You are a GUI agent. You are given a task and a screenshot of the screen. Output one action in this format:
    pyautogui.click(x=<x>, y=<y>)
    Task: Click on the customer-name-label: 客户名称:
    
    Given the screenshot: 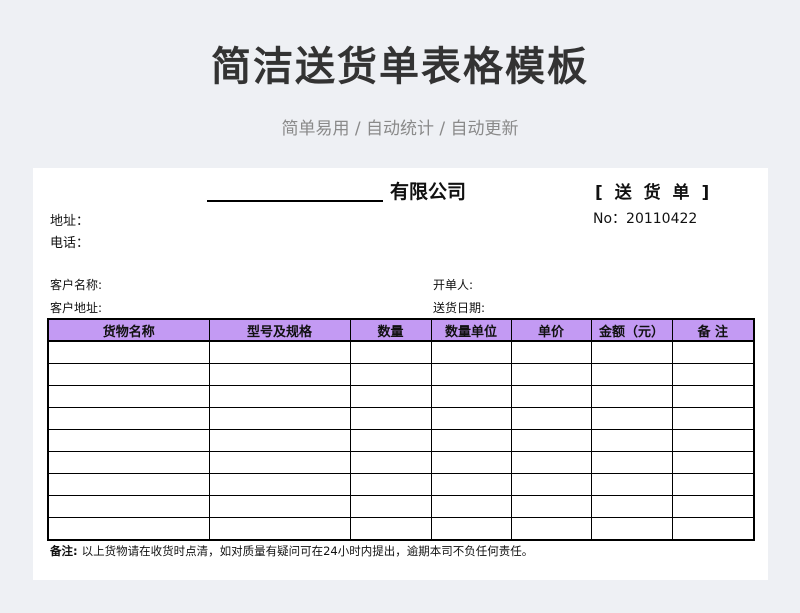 What is the action you would take?
    pyautogui.click(x=76, y=285)
    